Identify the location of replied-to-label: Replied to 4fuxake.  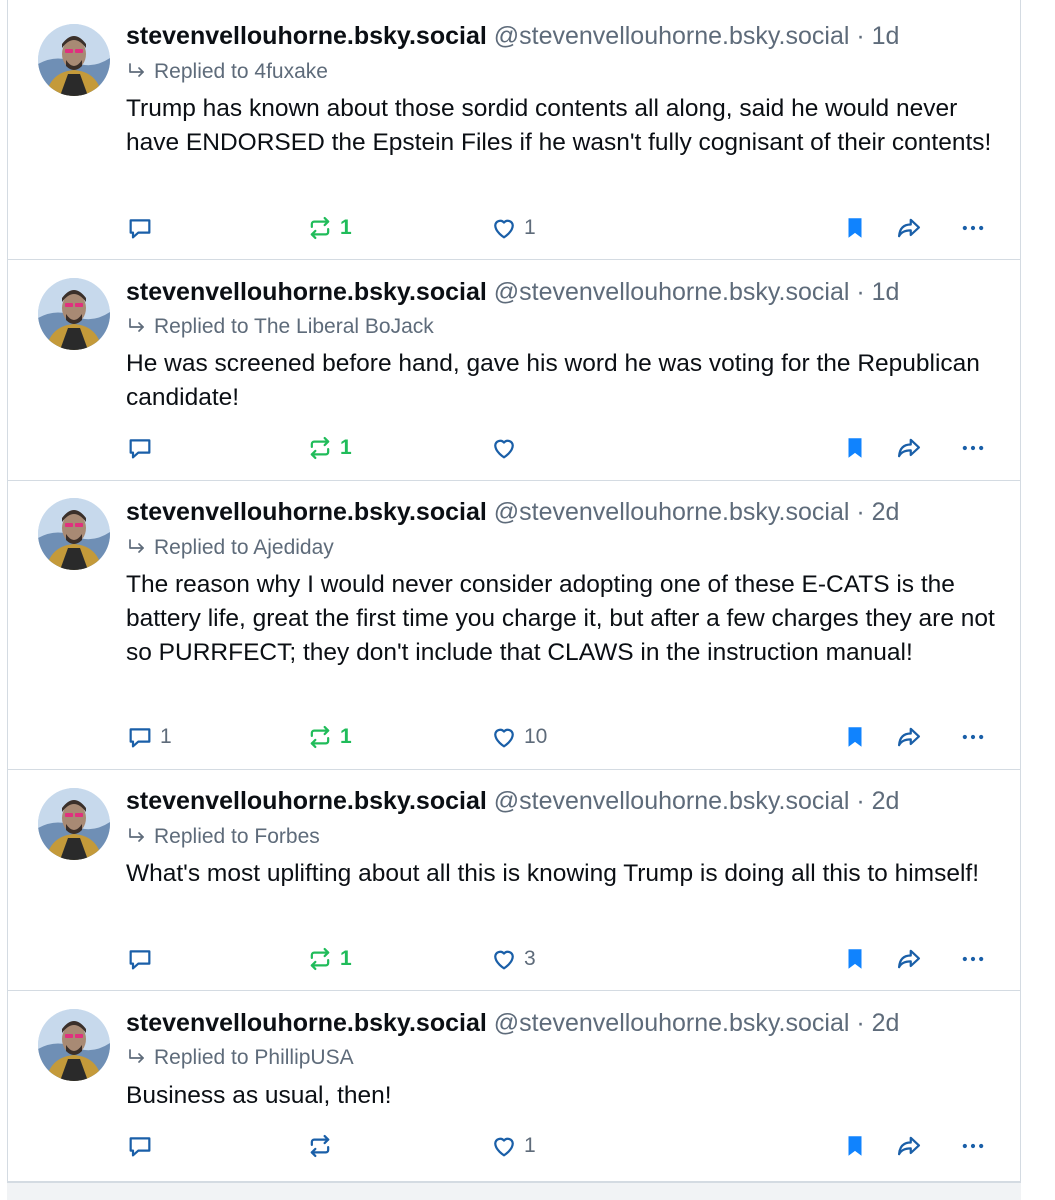
(241, 71).